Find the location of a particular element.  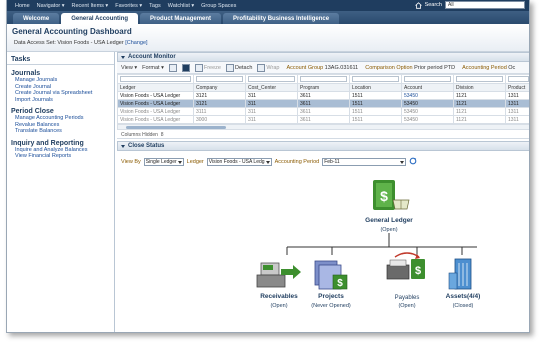

nav-watchlist-menu: Watchlist ▾ is located at coordinates (181, 6).